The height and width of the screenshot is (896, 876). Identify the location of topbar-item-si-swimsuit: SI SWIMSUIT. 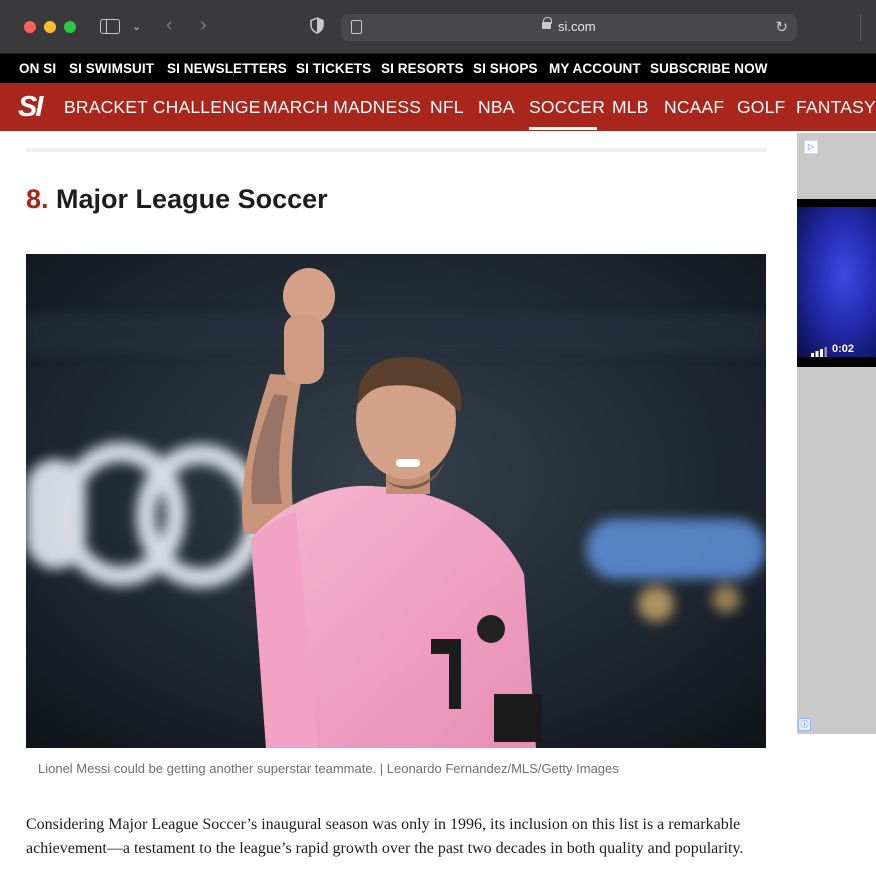
(111, 68).